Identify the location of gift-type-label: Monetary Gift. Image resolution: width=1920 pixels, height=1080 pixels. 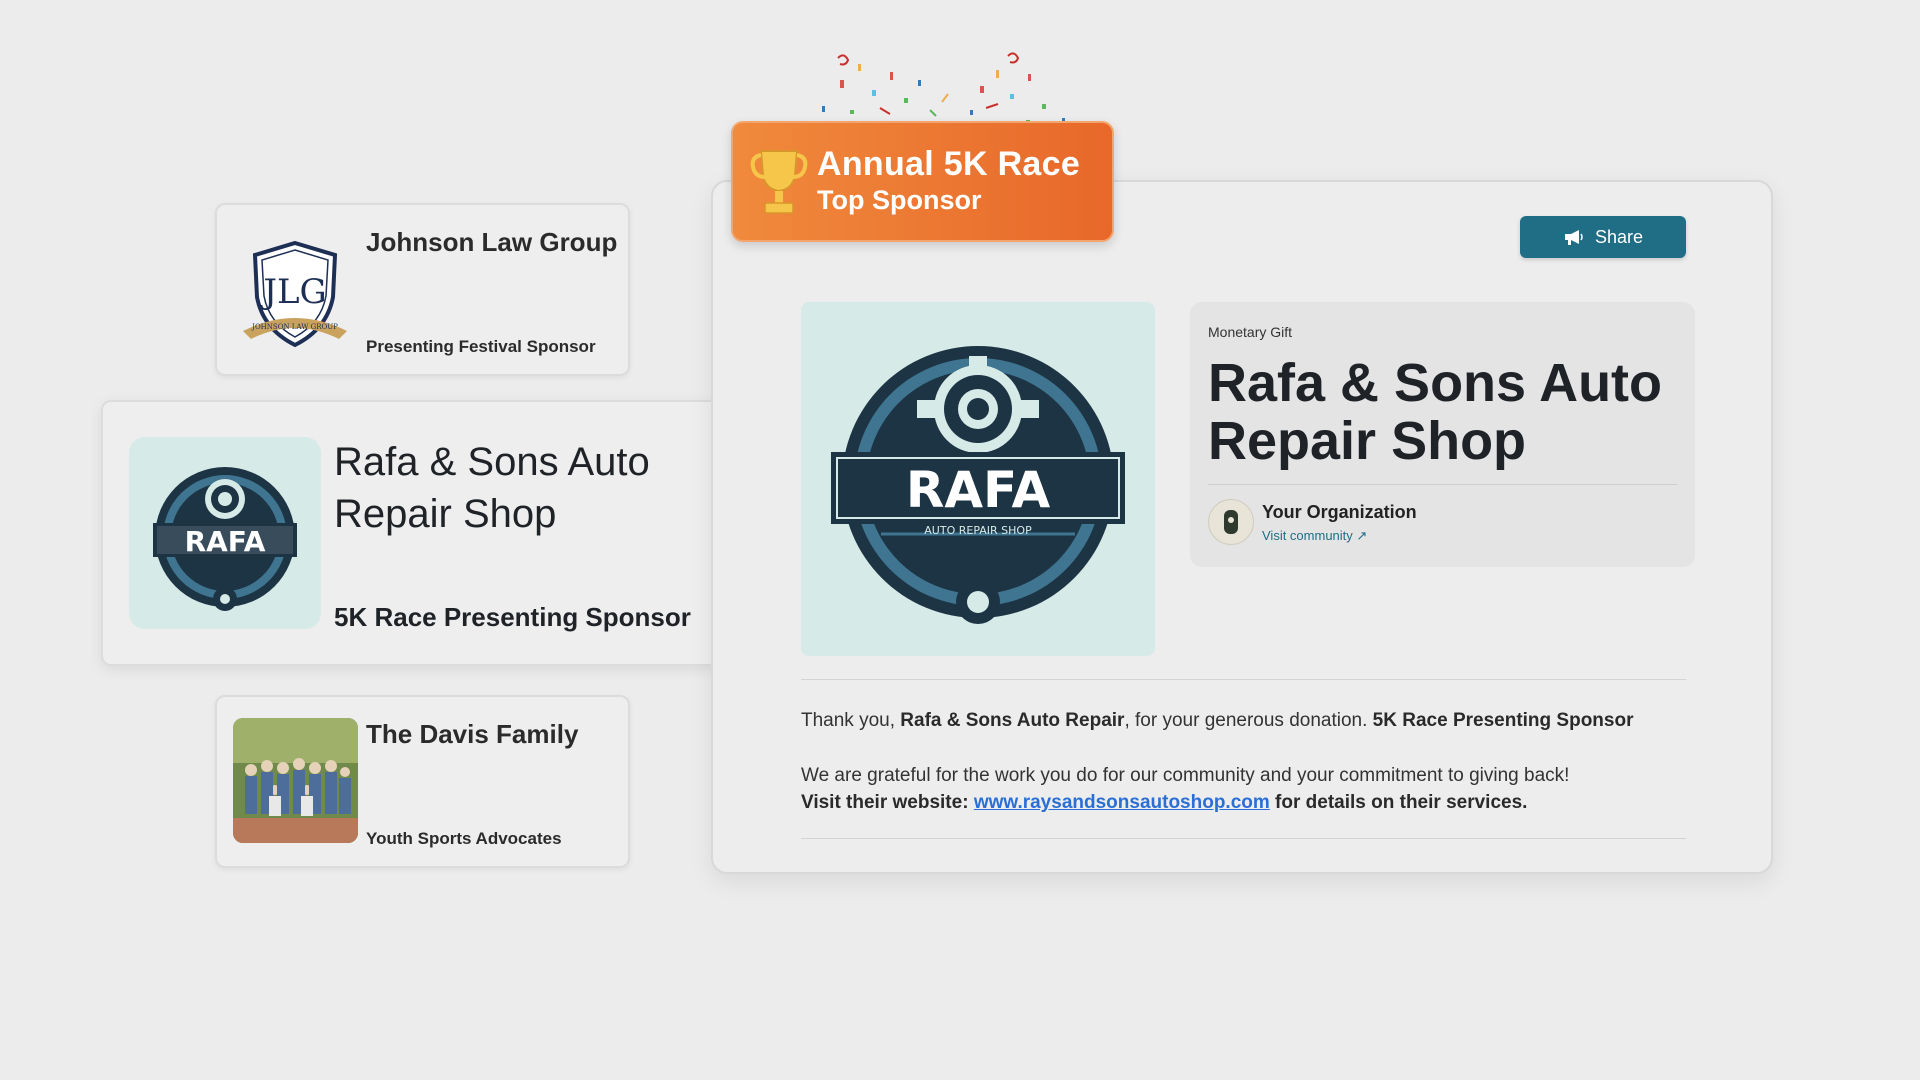
(1250, 332).